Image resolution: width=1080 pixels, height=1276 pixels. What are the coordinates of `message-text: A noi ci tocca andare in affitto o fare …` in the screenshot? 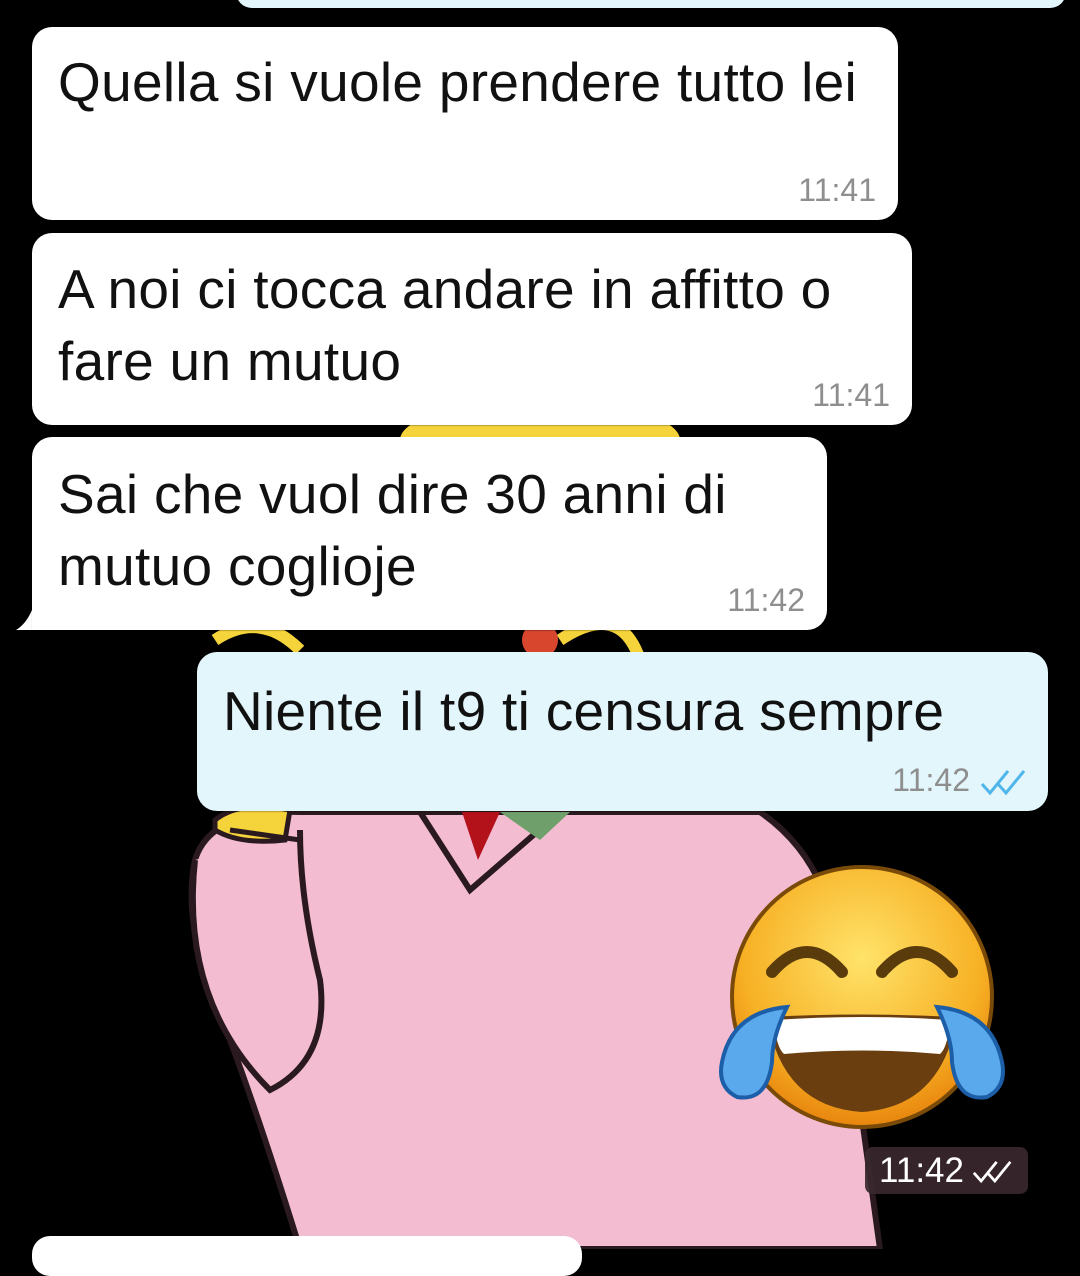 It's located at (445, 325).